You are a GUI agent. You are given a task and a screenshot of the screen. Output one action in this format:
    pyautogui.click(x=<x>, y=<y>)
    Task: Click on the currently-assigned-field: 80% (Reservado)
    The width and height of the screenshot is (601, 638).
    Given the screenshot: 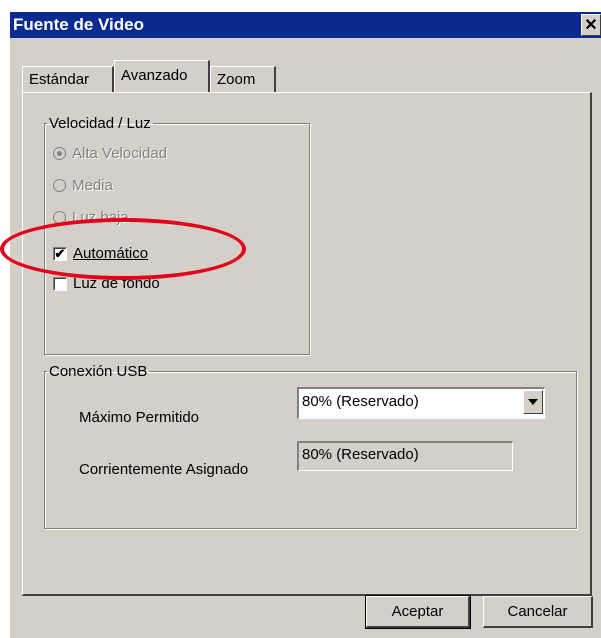 What is the action you would take?
    pyautogui.click(x=405, y=456)
    